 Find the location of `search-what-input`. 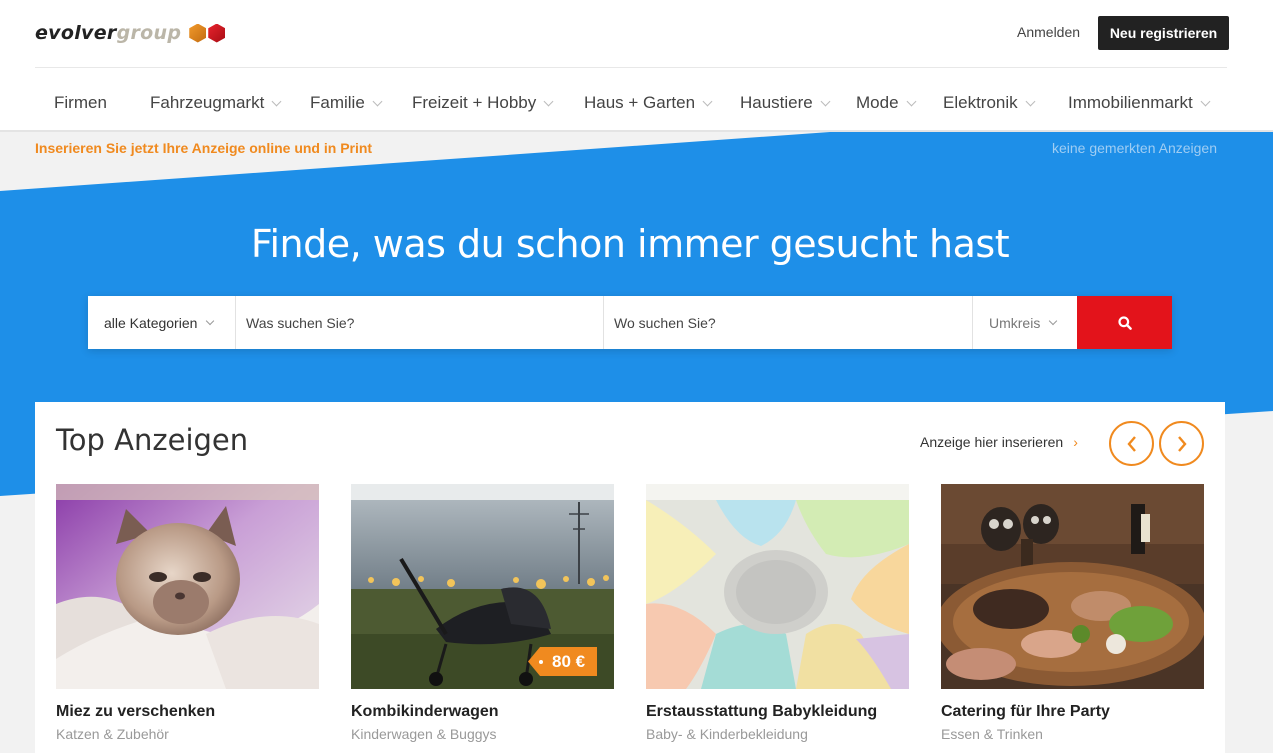

search-what-input is located at coordinates (420, 322).